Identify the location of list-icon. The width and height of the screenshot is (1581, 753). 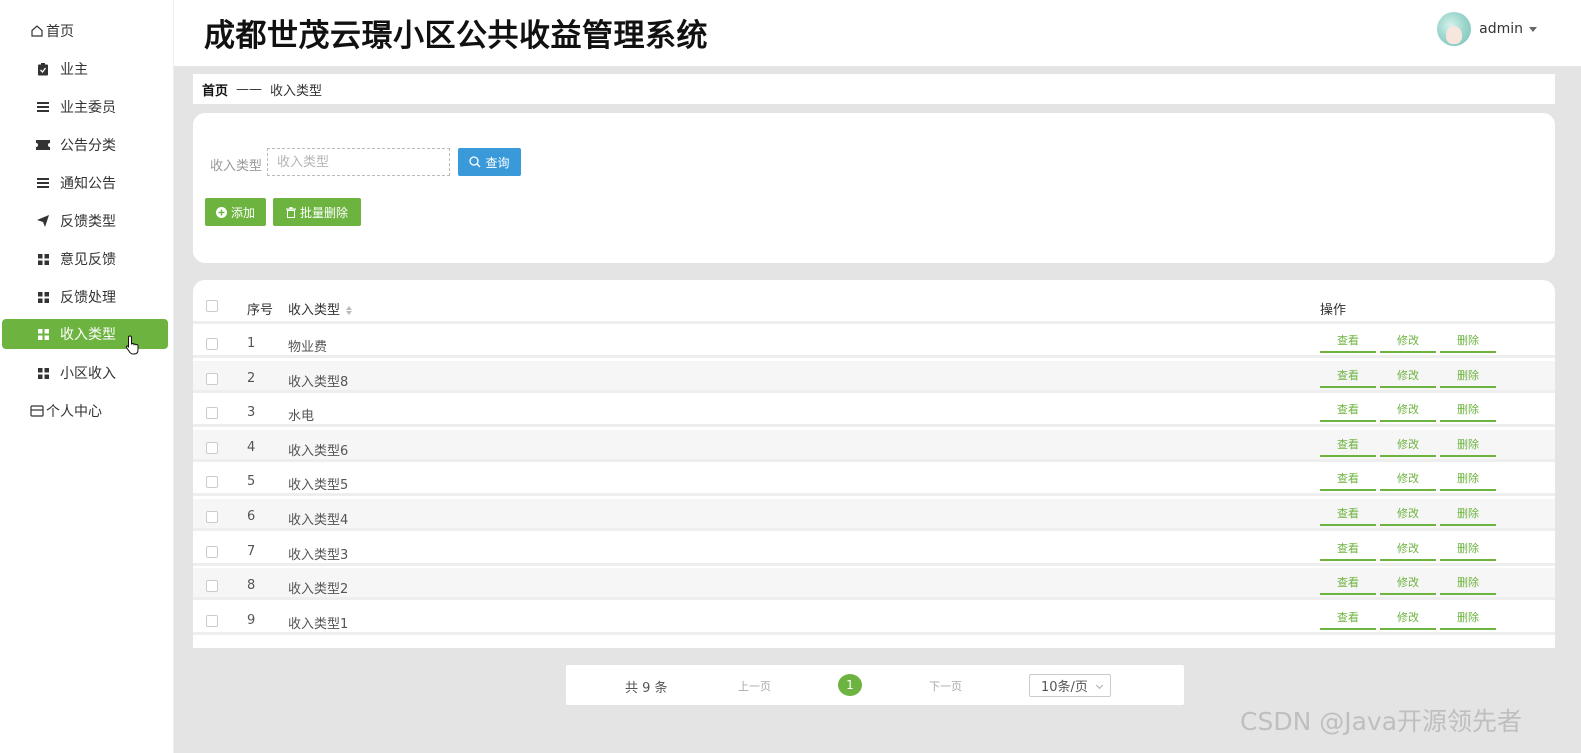
(43, 107).